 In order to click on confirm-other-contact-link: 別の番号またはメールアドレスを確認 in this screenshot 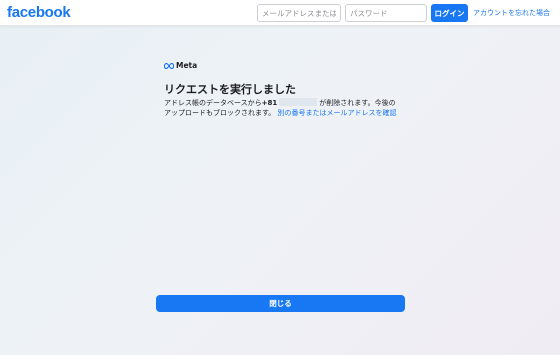, I will do `click(337, 113)`.